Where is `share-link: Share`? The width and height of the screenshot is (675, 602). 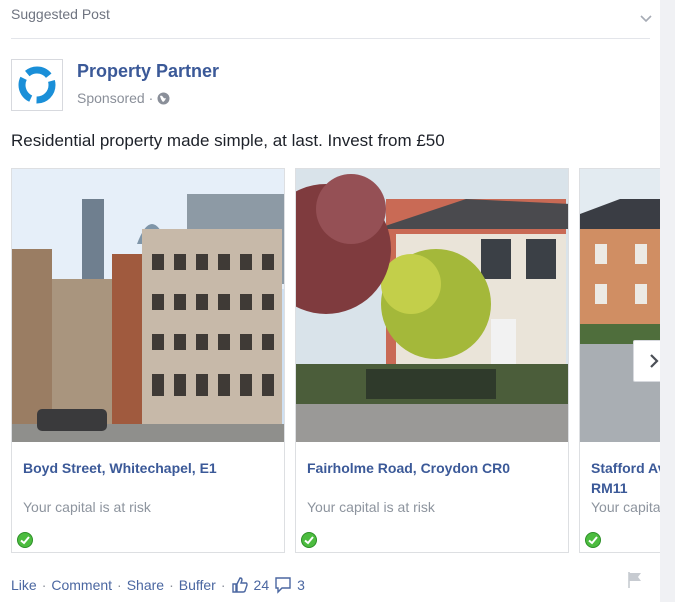 share-link: Share is located at coordinates (145, 585).